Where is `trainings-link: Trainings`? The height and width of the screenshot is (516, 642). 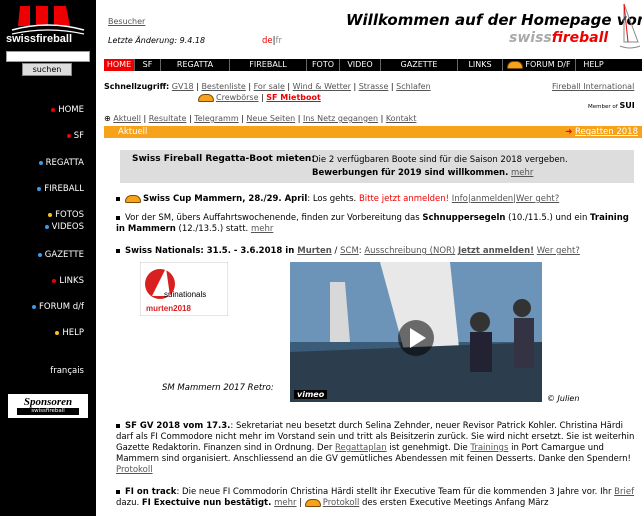
trainings-link: Trainings is located at coordinates (489, 448).